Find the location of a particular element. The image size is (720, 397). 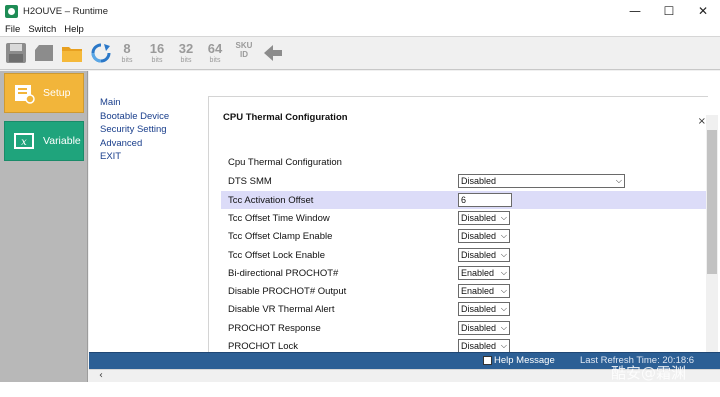

setup-label: Setup is located at coordinates (57, 93).